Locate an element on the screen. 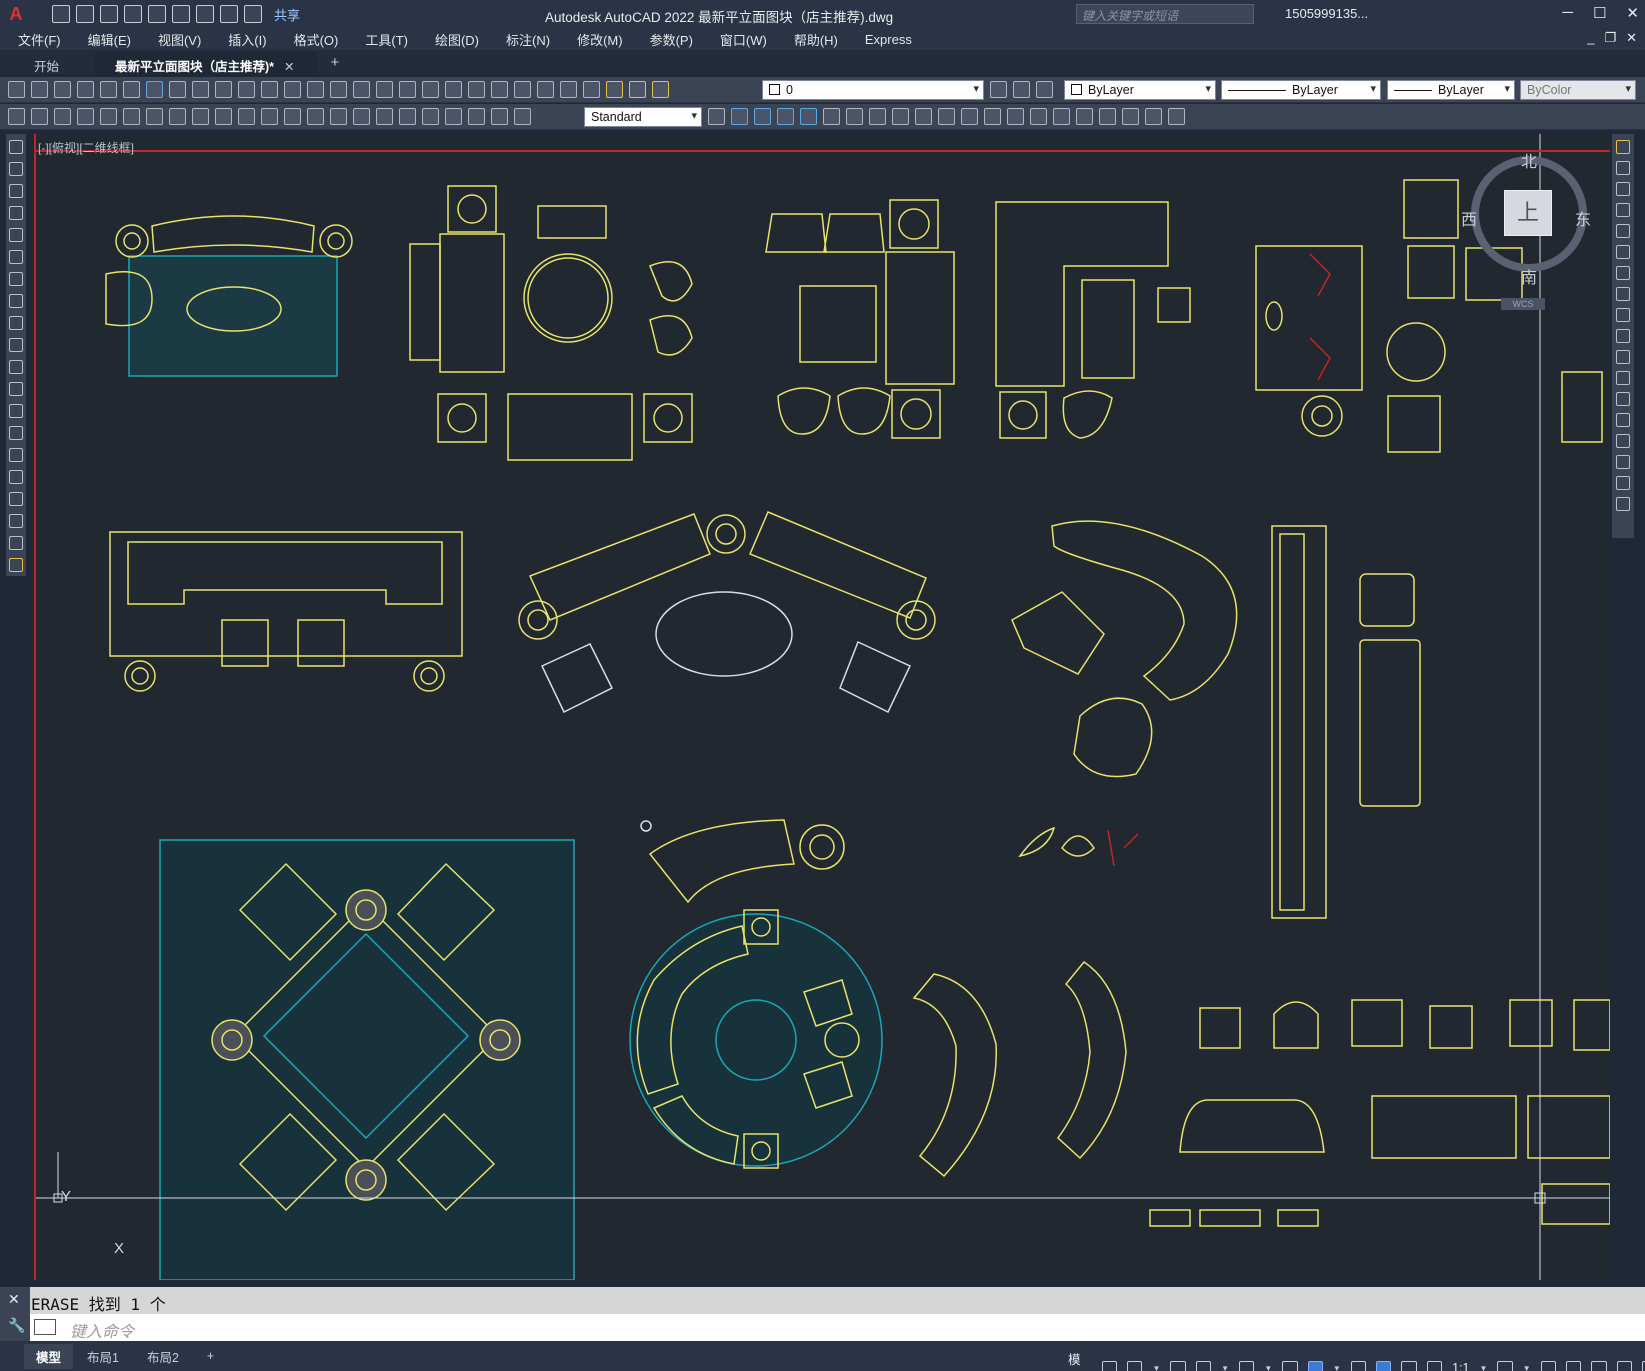 The width and height of the screenshot is (1645, 1371). ungroup-icon is located at coordinates (39, 116).